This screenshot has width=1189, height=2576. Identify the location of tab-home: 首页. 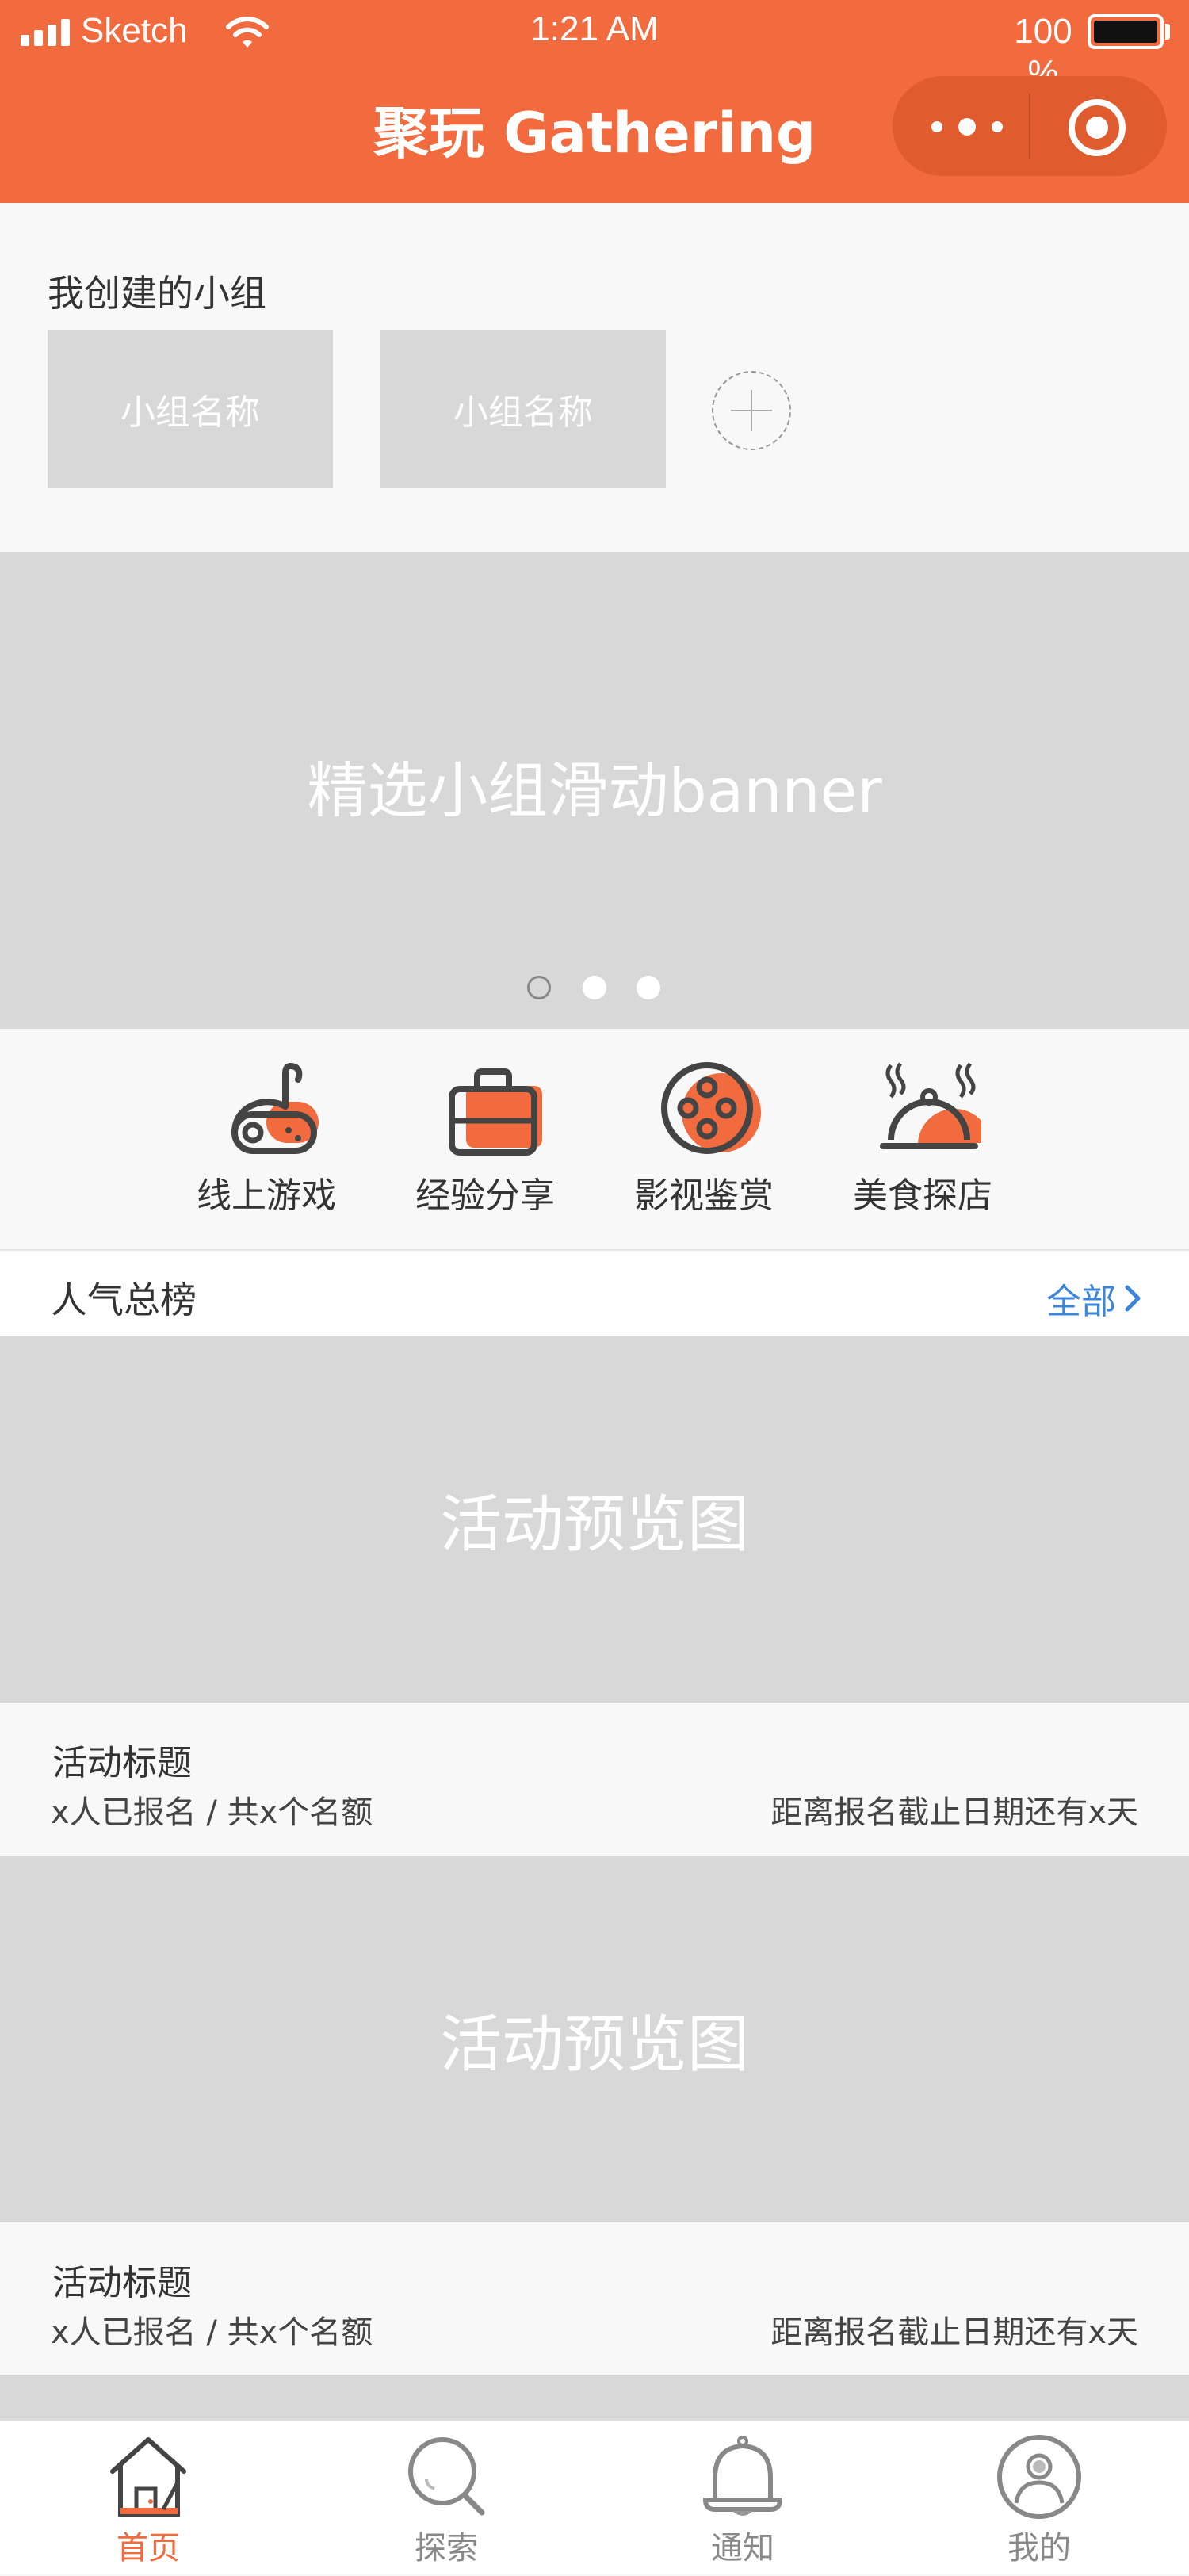
(148, 2498).